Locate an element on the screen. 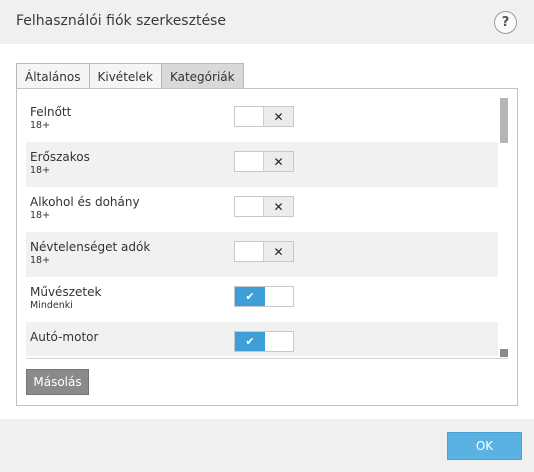 The width and height of the screenshot is (534, 472). list-scrollbar is located at coordinates (504, 227).